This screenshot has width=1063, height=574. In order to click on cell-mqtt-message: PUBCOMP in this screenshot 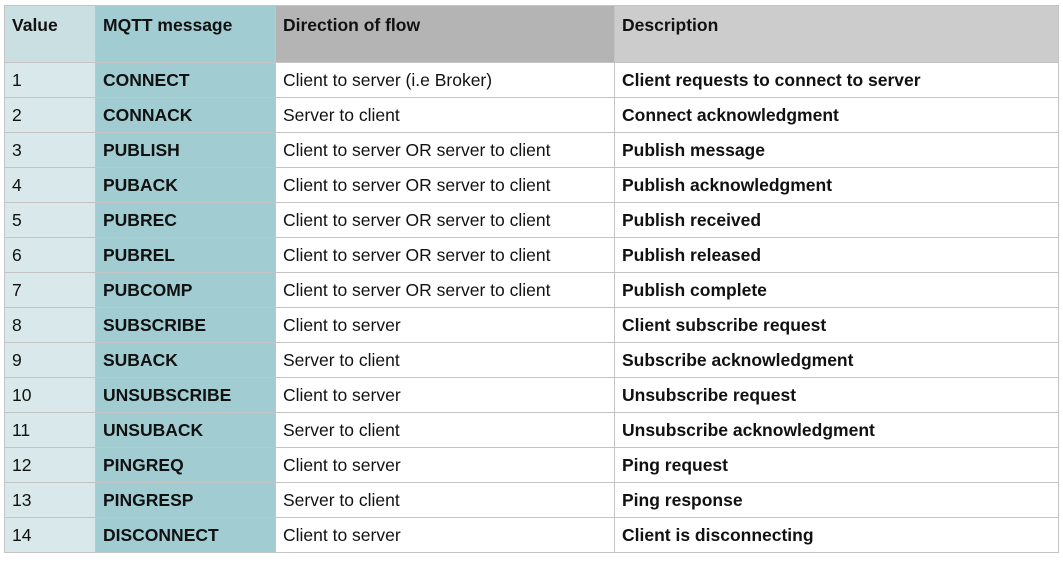, I will do `click(185, 290)`.